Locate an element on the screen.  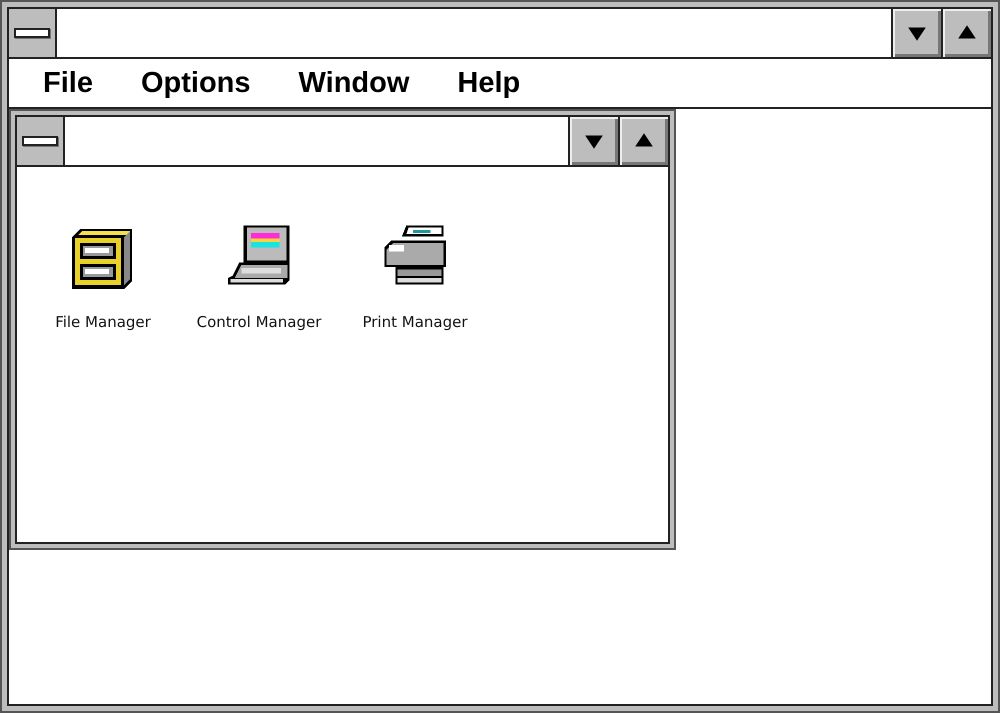
program-icon-label: Print Manager is located at coordinates (415, 322).